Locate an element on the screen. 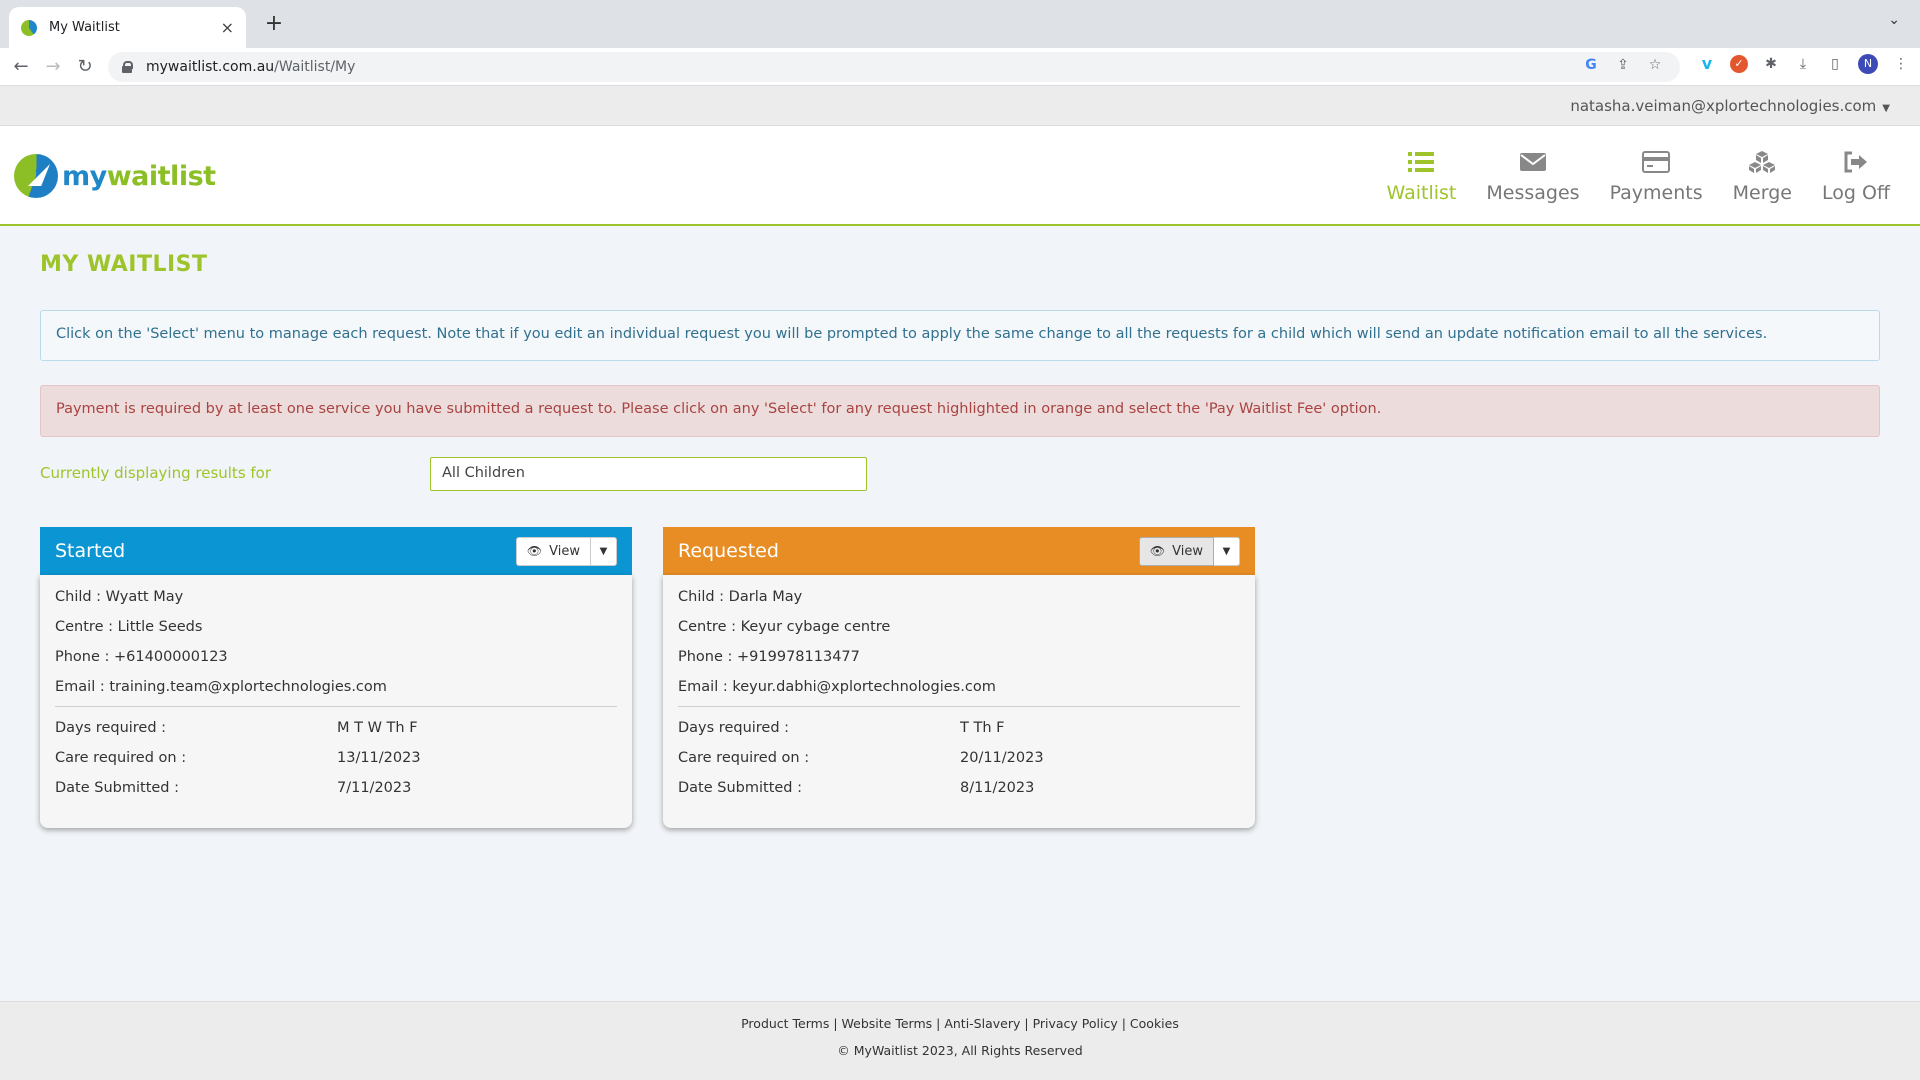 Image resolution: width=1920 pixels, height=1080 pixels. cubes-icon is located at coordinates (1762, 162).